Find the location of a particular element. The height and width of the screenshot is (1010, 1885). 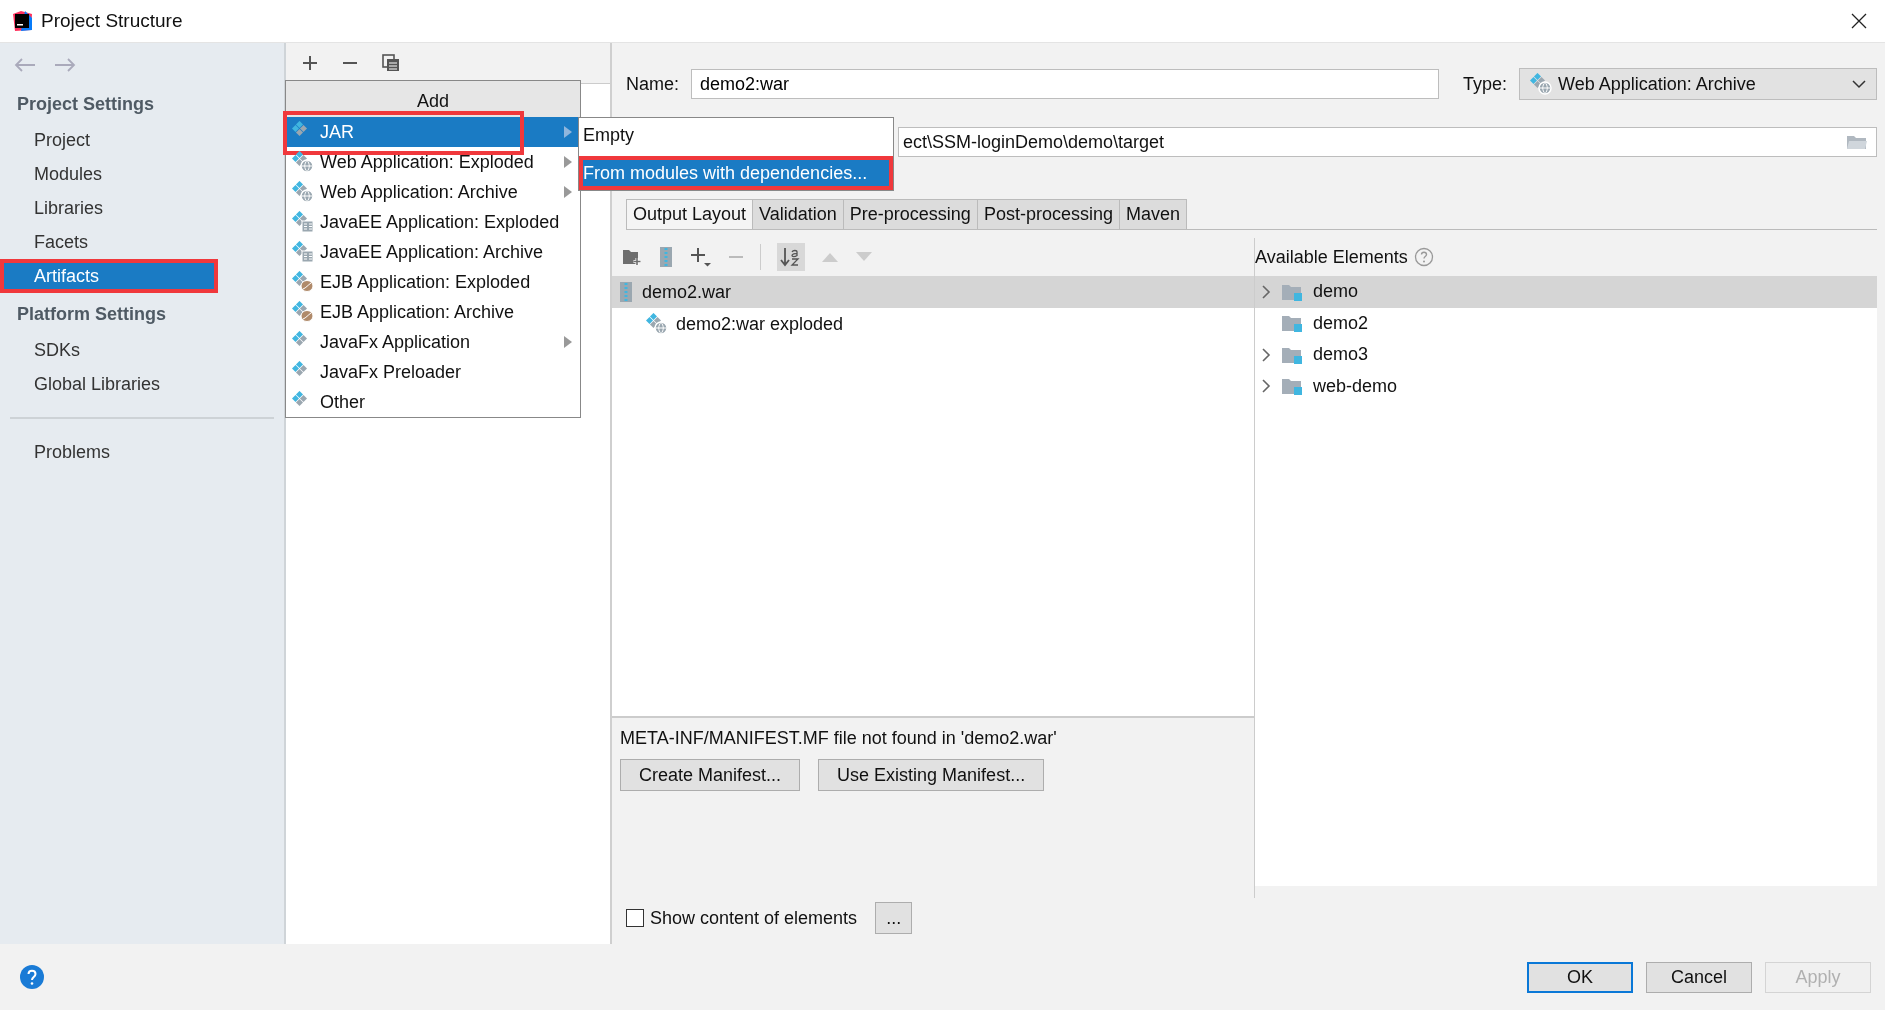

sidebar-item: Problems is located at coordinates (142, 452).